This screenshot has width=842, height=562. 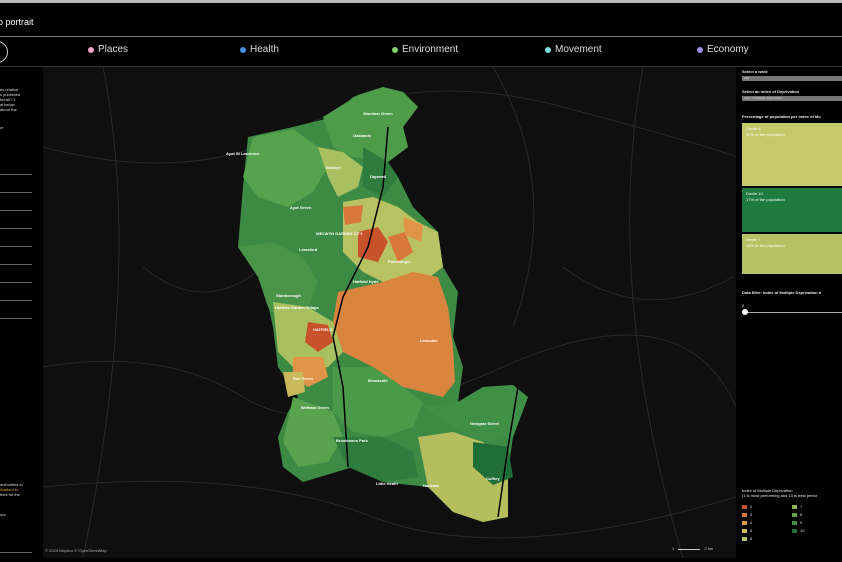 I want to click on scale-right-label: 2 km, so click(x=709, y=548).